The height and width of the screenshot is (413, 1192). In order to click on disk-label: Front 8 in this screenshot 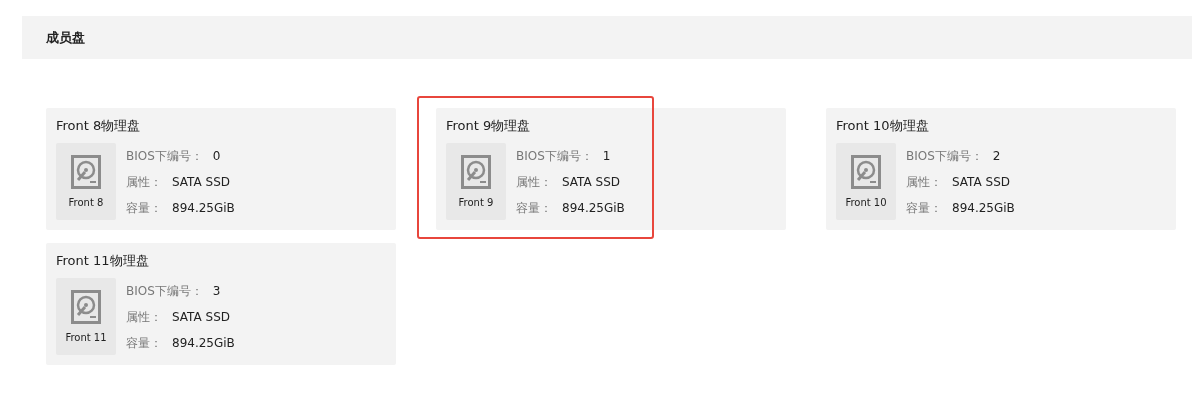, I will do `click(86, 202)`.